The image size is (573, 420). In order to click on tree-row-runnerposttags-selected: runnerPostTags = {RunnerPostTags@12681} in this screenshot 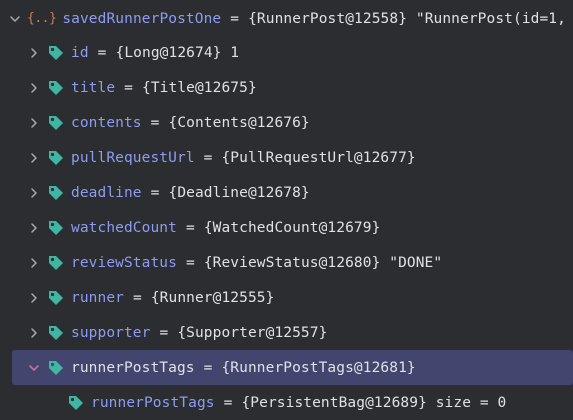, I will do `click(292, 367)`.